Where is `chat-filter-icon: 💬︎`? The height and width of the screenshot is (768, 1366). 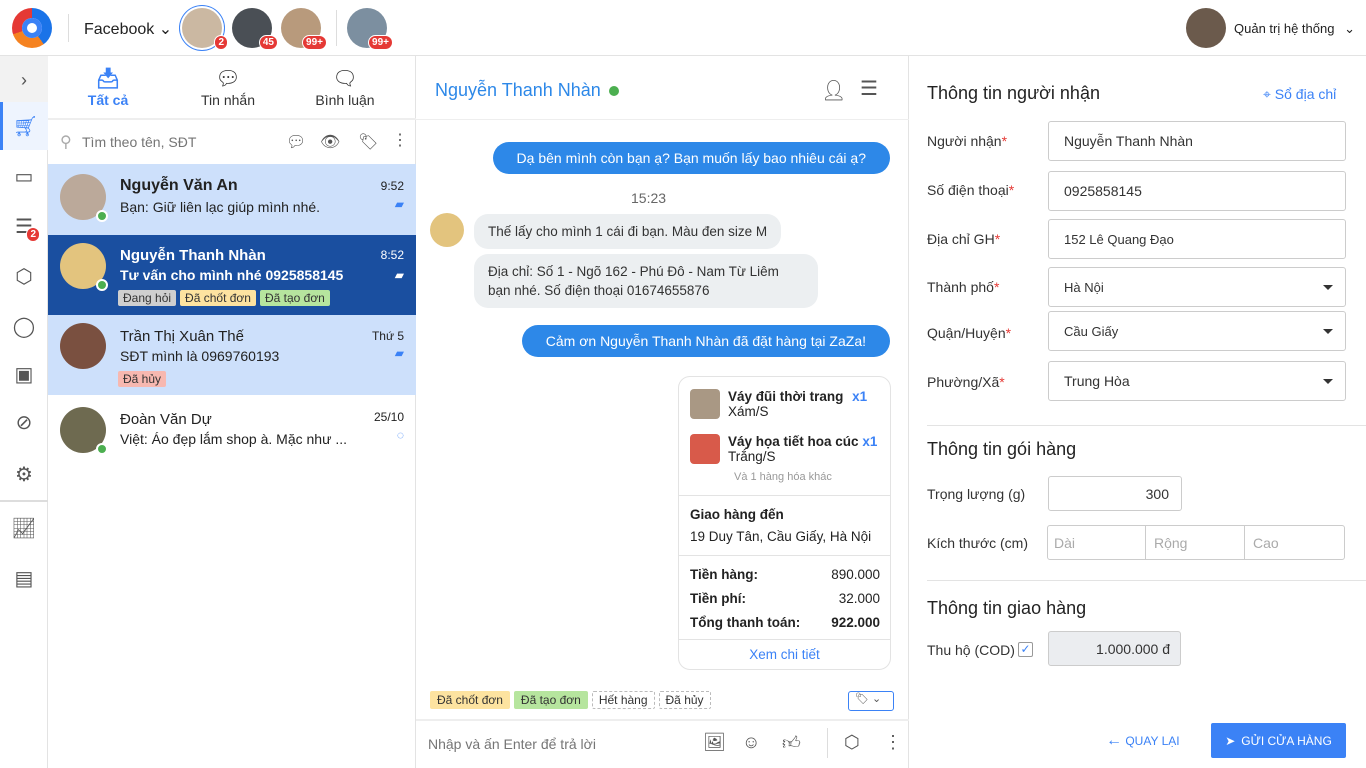 chat-filter-icon: 💬︎ is located at coordinates (296, 142).